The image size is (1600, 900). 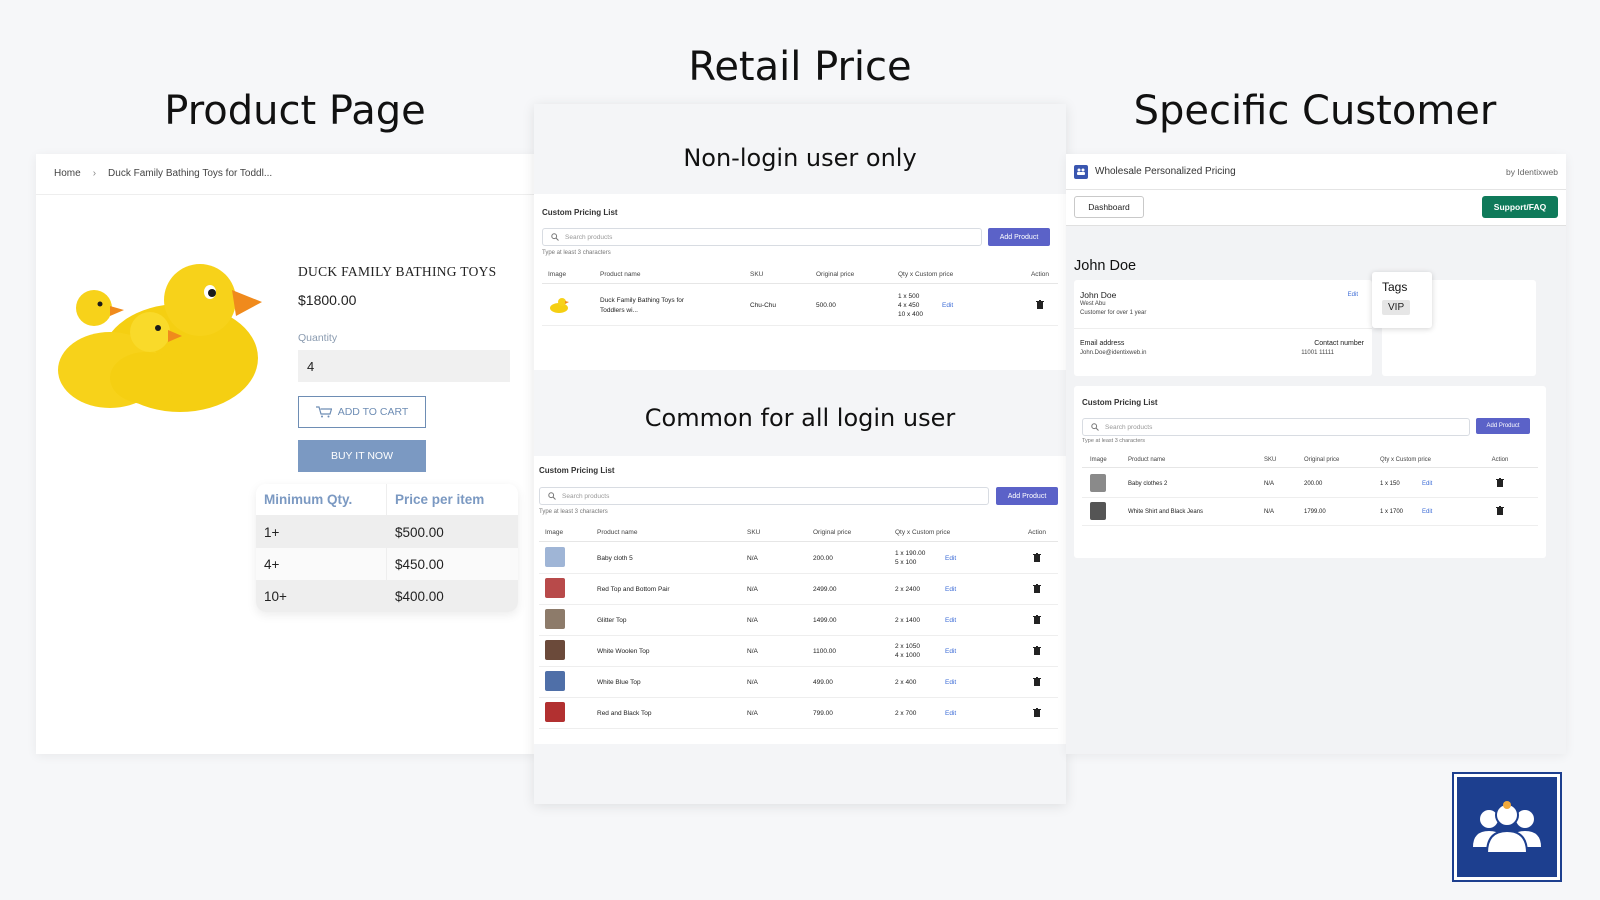 What do you see at coordinates (1166, 511) in the screenshot?
I see `product-name: White Shirt and Black Jeans` at bounding box center [1166, 511].